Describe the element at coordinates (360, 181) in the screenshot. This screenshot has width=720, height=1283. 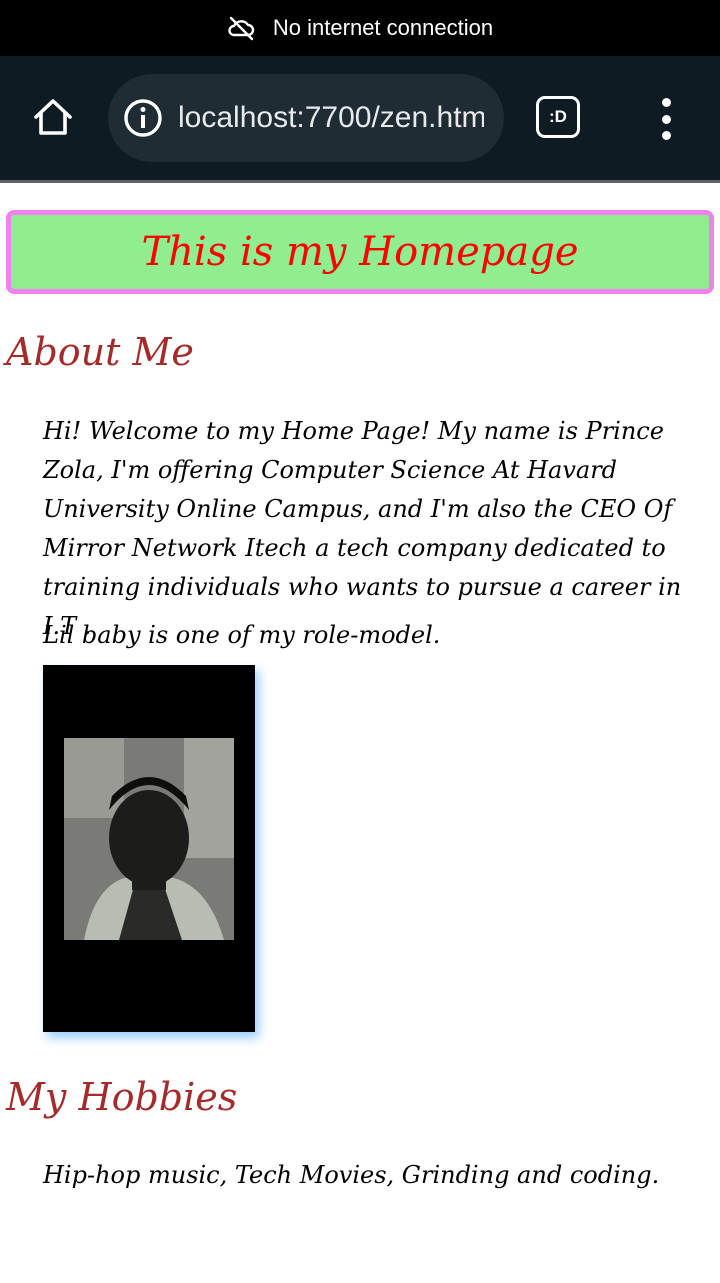
I see `toolbar-divider` at that location.